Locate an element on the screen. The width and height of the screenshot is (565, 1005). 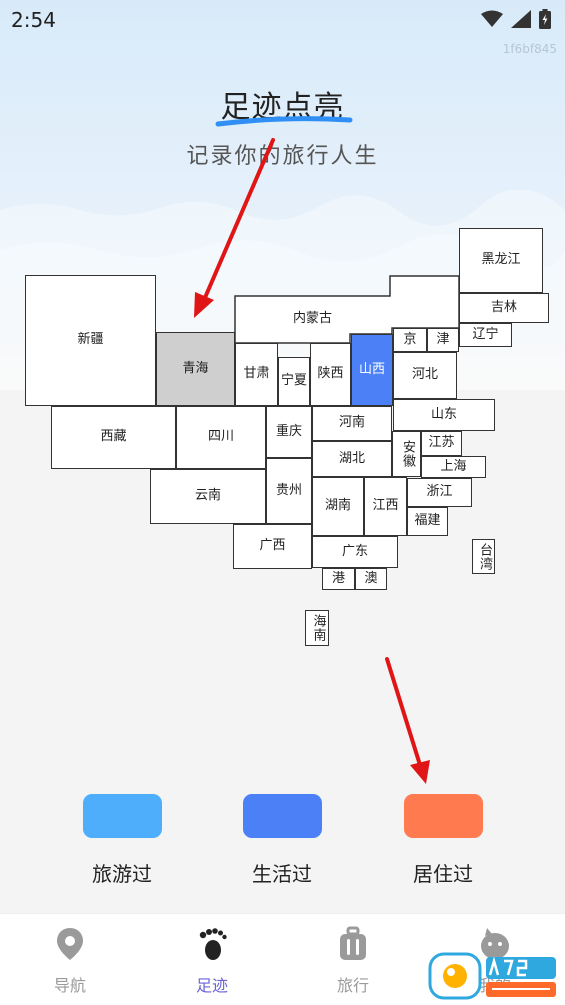
province-qinghai: 青海 is located at coordinates (195, 369).